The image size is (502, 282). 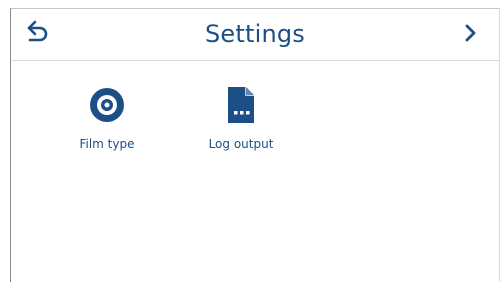 I want to click on page-title: Settings, so click(x=255, y=34).